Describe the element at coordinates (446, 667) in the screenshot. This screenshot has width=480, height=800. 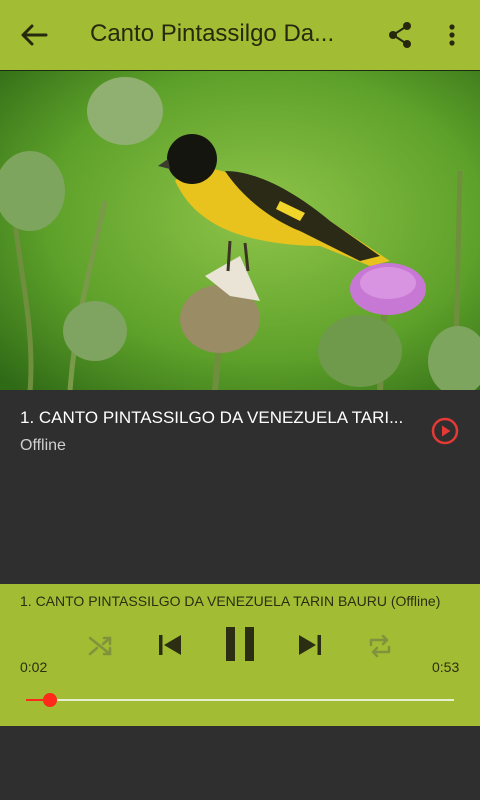
I see `total-time: 0:53` at that location.